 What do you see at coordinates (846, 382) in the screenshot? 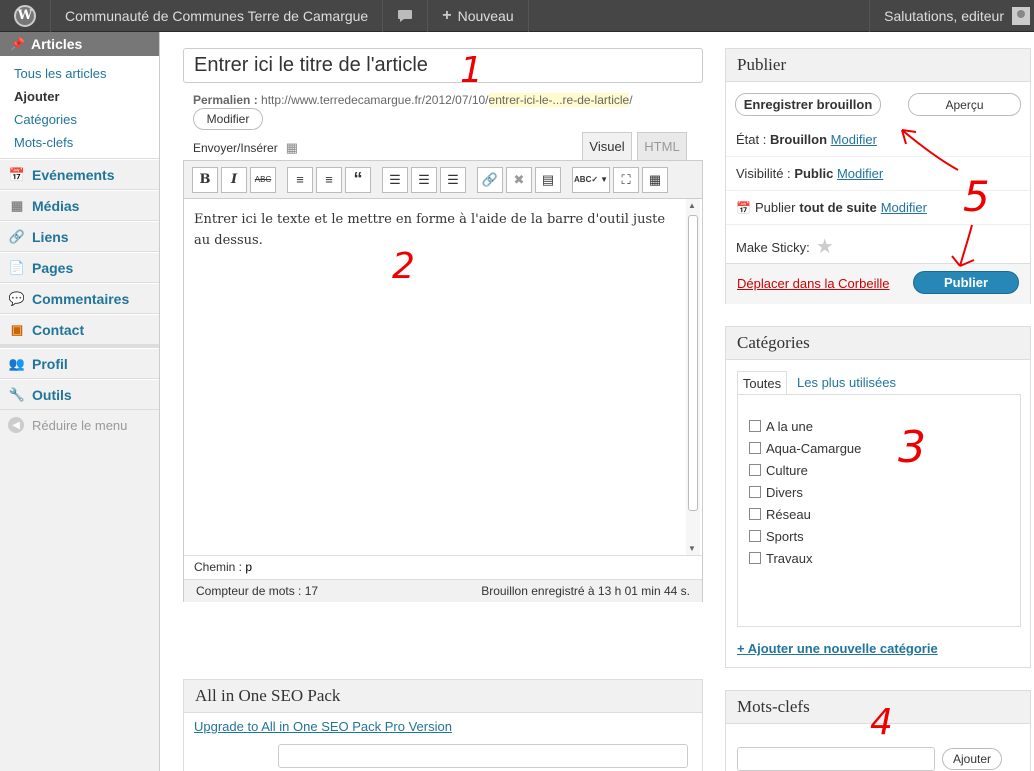
I see `tab-popular-categories: Les plus utilisées` at bounding box center [846, 382].